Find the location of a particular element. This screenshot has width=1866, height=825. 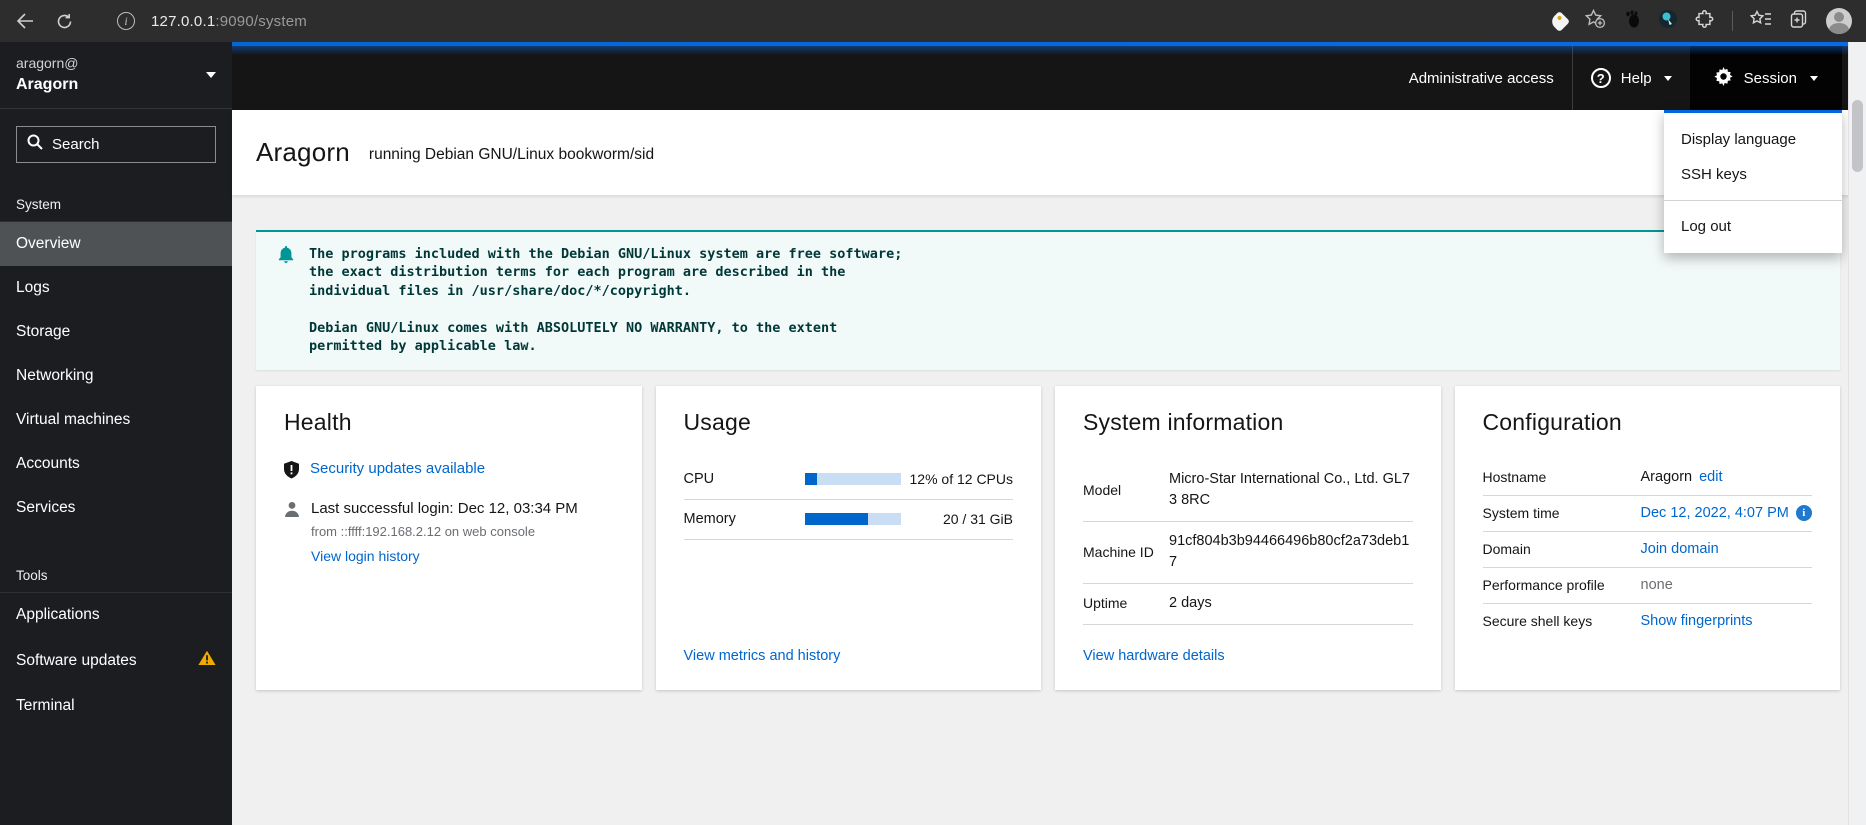

warning-triangle-icon is located at coordinates (207, 660).